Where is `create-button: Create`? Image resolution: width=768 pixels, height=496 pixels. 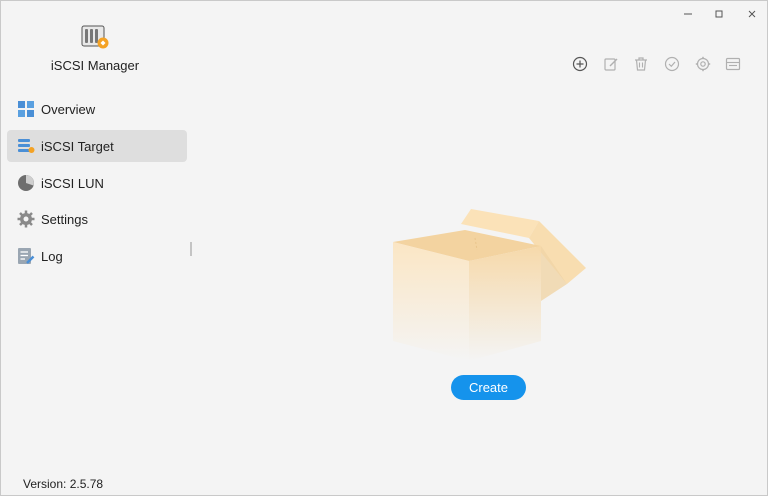
create-button: Create is located at coordinates (488, 387).